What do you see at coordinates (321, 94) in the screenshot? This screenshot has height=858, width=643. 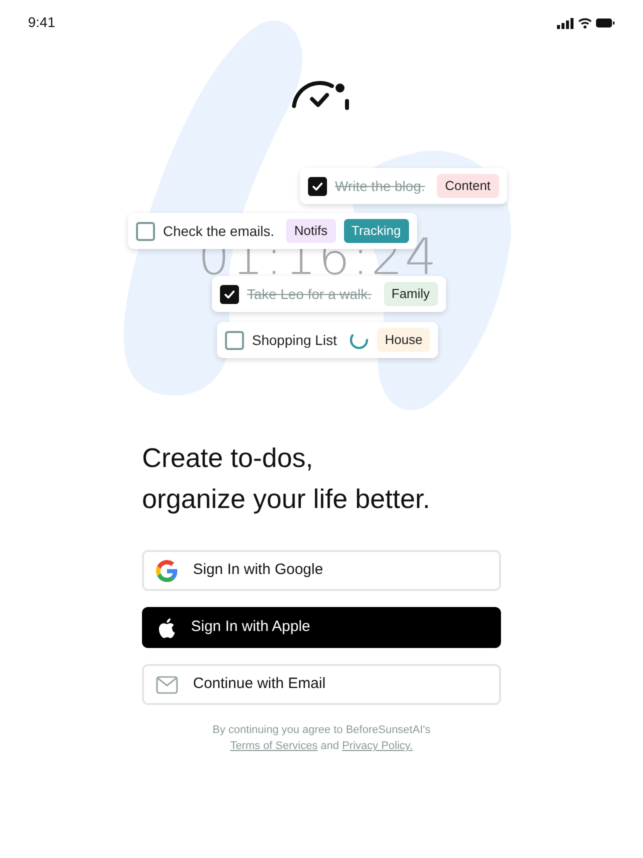 I see `app-logo-icon` at bounding box center [321, 94].